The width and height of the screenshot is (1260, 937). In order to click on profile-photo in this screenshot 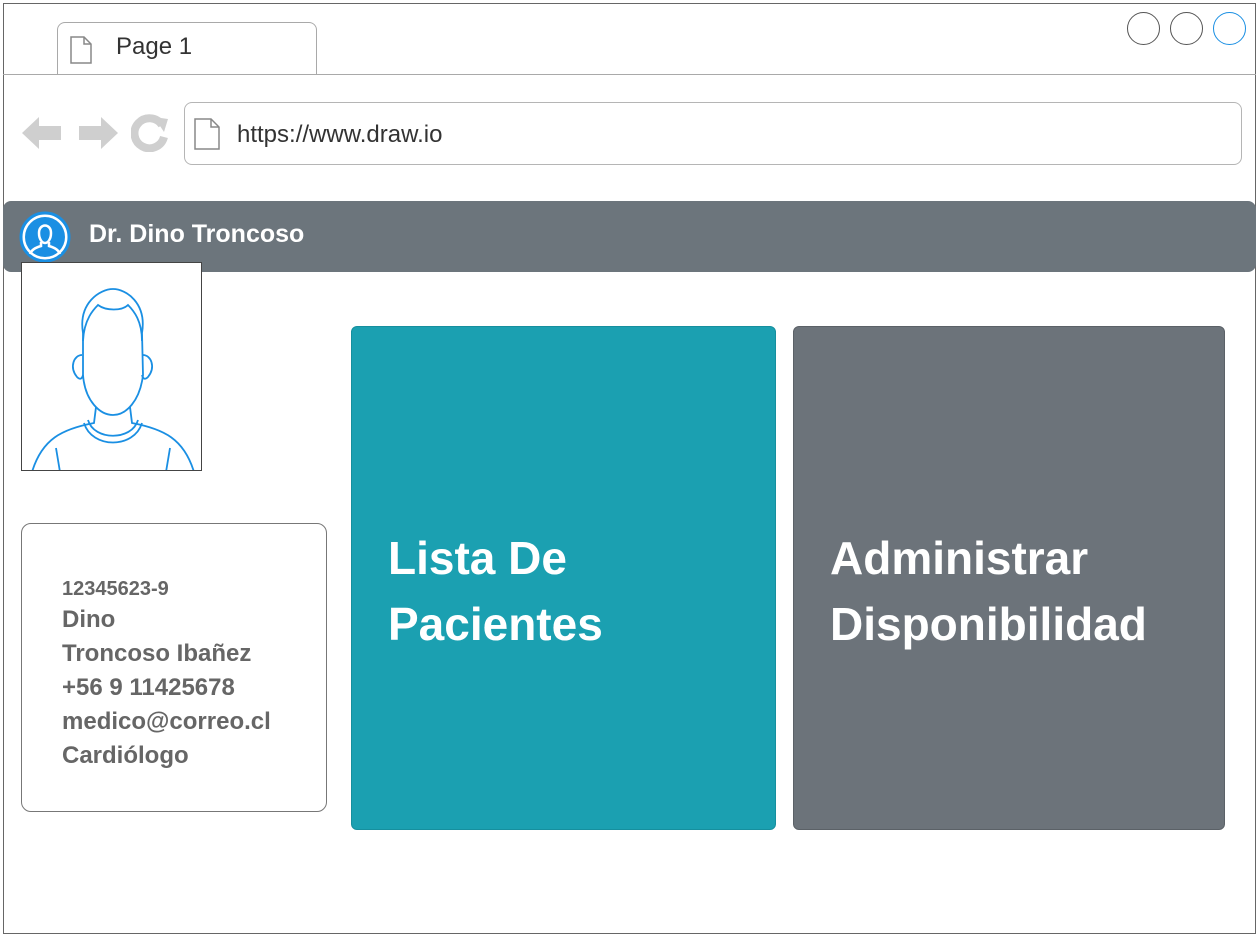, I will do `click(111, 366)`.